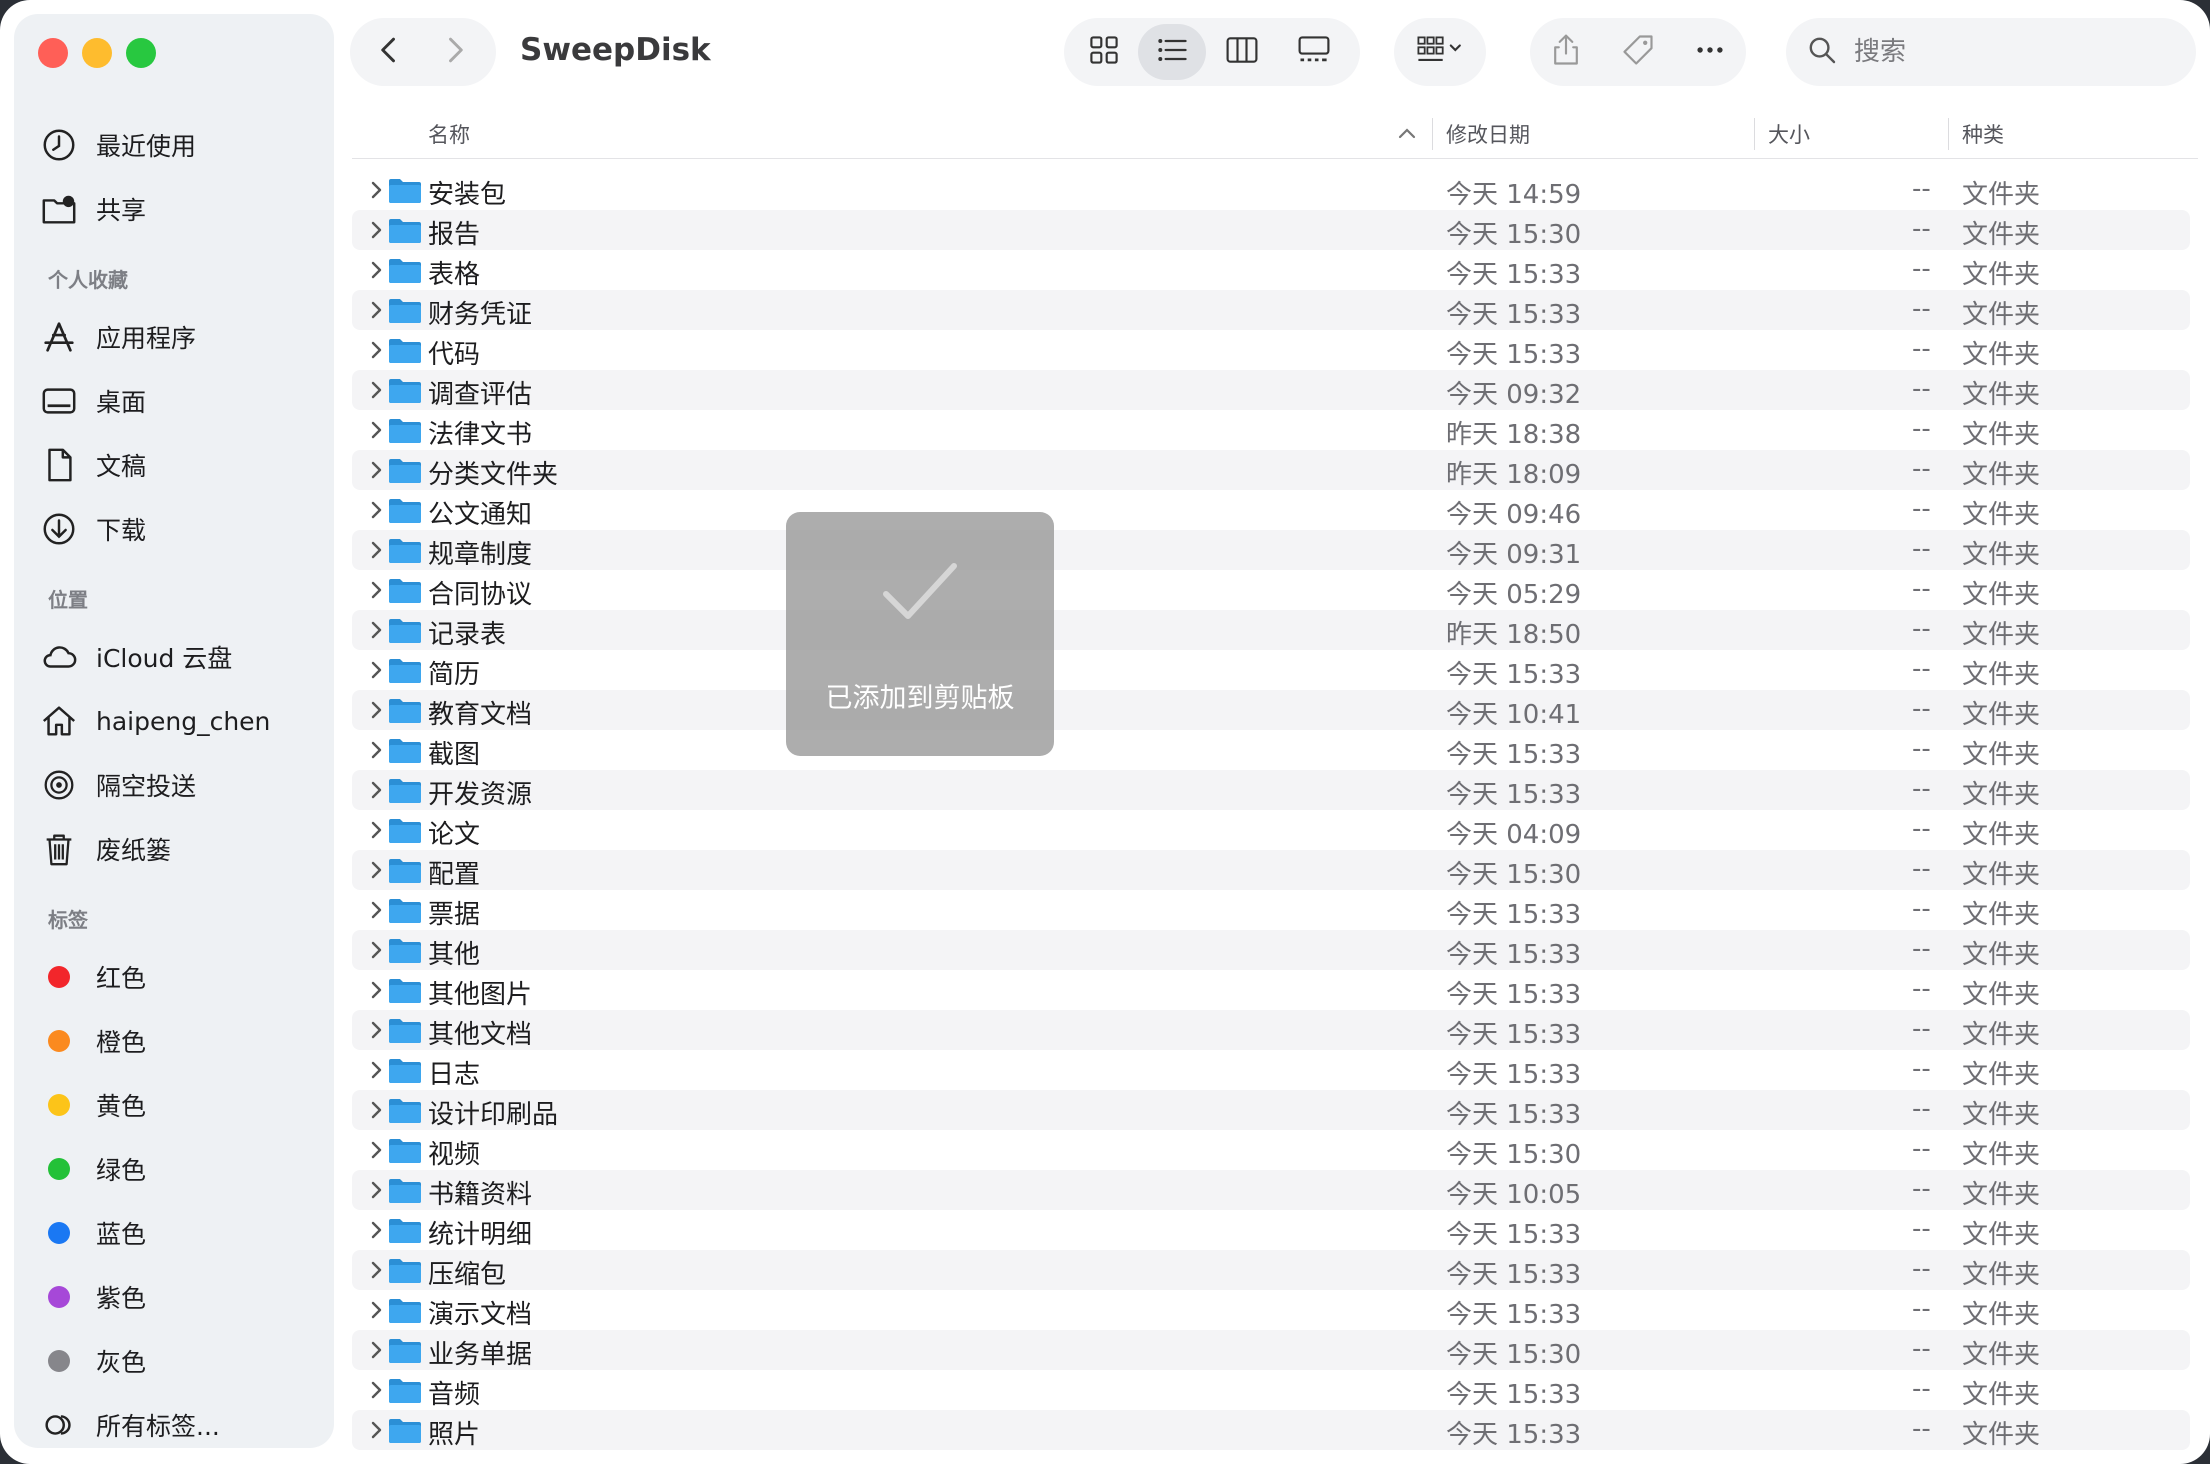 Image resolution: width=2210 pixels, height=1464 pixels. Describe the element at coordinates (1440, 52) in the screenshot. I see `group-button` at that location.